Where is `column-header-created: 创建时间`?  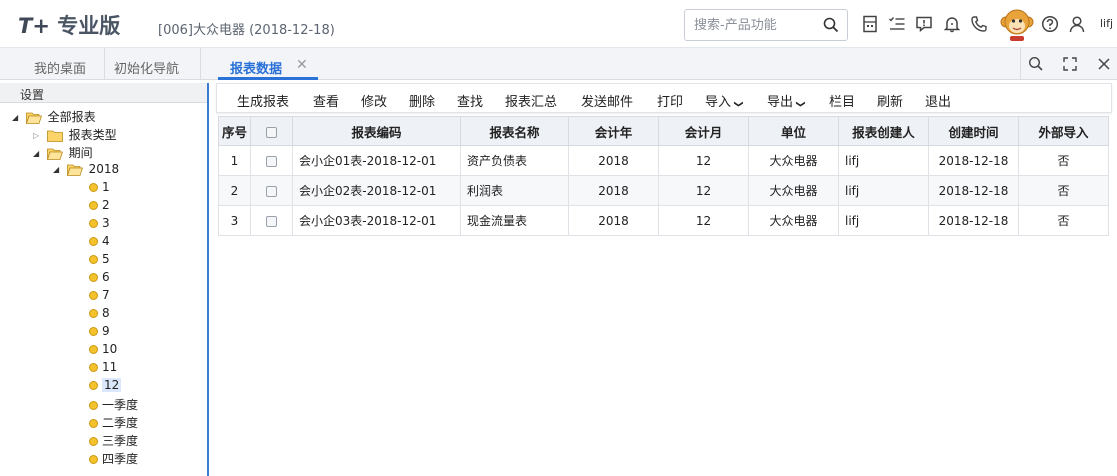 column-header-created: 创建时间 is located at coordinates (973, 131).